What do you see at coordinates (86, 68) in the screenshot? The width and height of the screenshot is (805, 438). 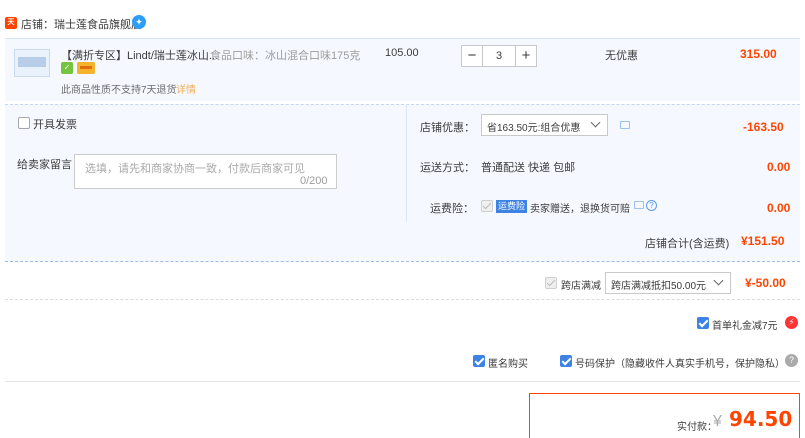 I see `card-badge-icon` at bounding box center [86, 68].